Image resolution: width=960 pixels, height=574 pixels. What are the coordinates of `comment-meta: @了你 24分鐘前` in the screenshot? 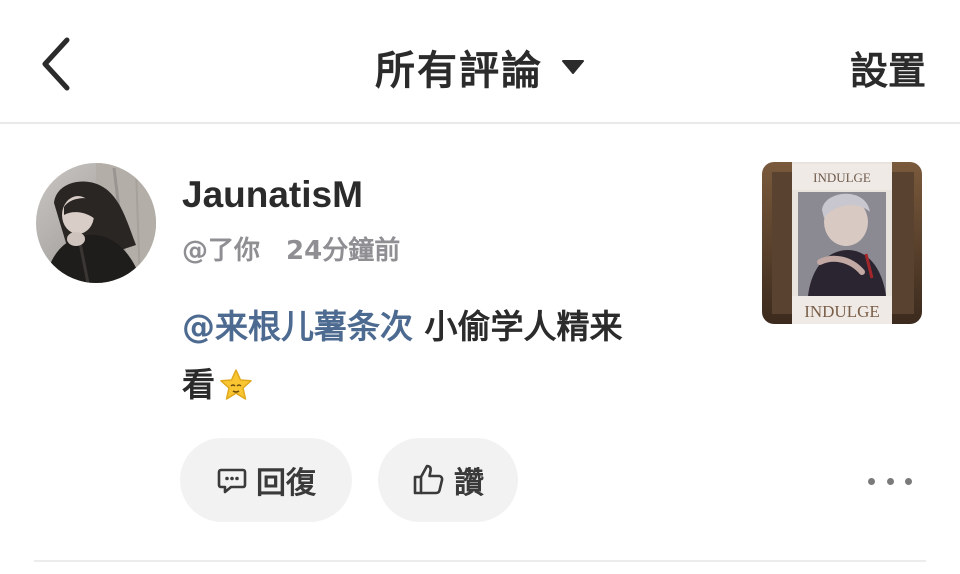 It's located at (291, 248).